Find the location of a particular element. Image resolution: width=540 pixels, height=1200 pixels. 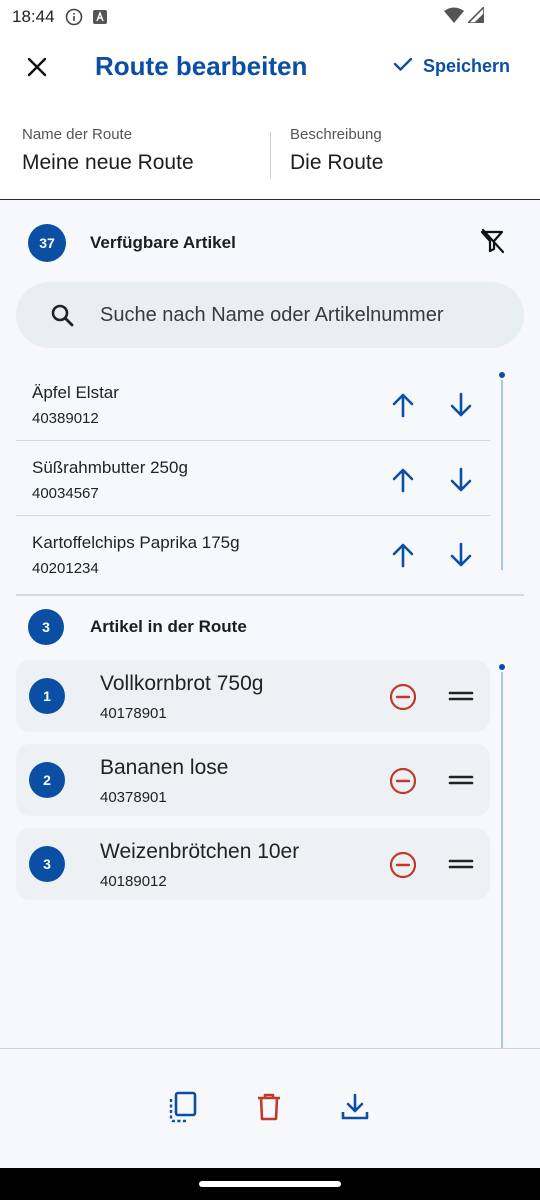

search-box is located at coordinates (270, 315).